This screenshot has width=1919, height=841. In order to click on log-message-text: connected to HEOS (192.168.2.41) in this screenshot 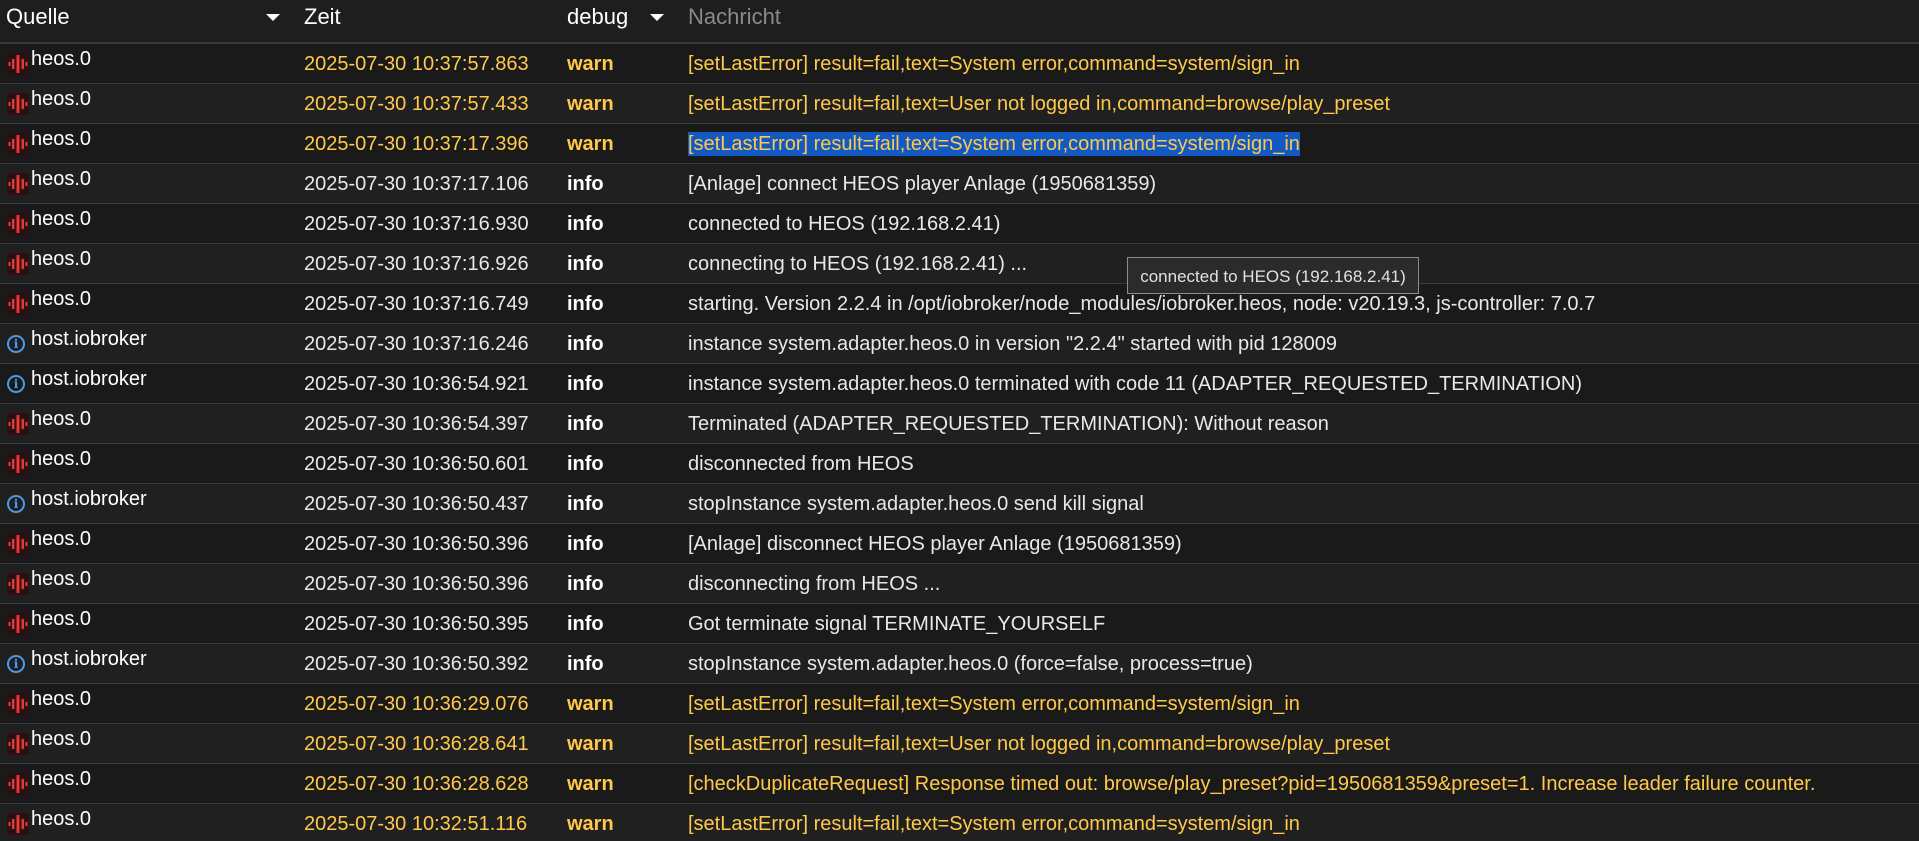, I will do `click(844, 224)`.